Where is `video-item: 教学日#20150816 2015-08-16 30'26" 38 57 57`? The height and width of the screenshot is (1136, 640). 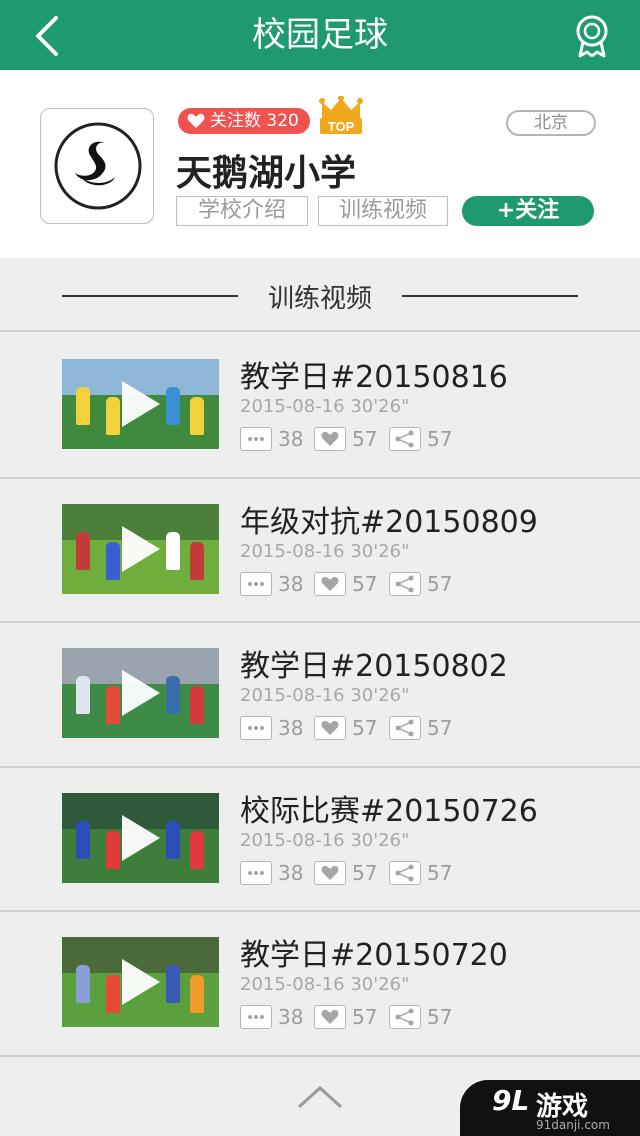 video-item: 教学日#20150816 2015-08-16 30'26" 38 57 57 is located at coordinates (320, 406).